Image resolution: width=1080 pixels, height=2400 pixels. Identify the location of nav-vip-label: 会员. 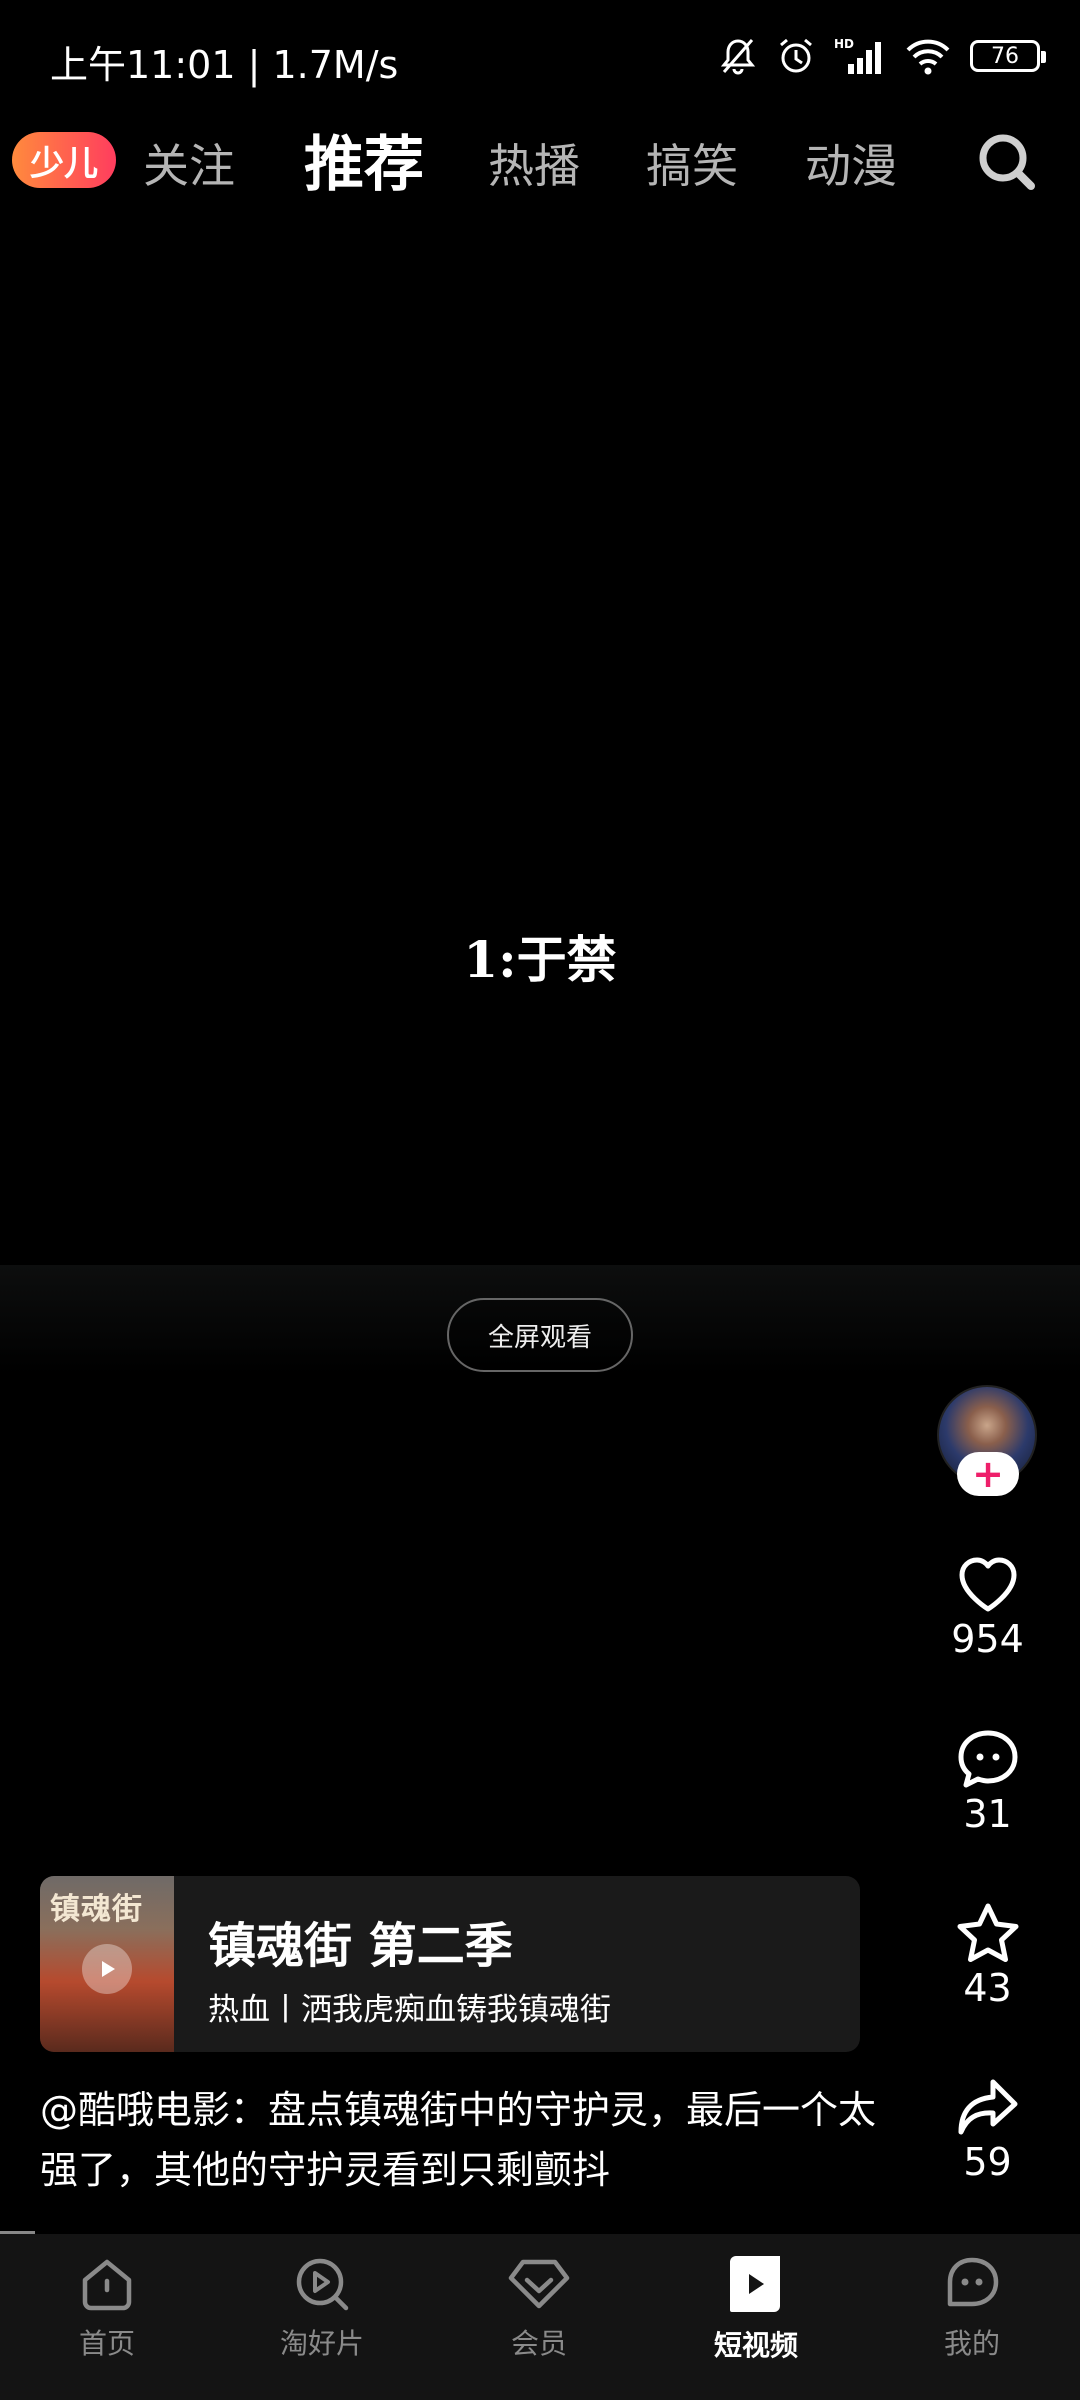
(538, 2343).